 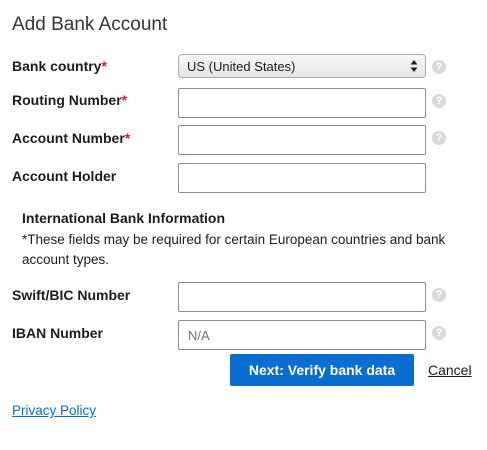 What do you see at coordinates (241, 66) in the screenshot?
I see `bank-country-selected-value: US (United States)` at bounding box center [241, 66].